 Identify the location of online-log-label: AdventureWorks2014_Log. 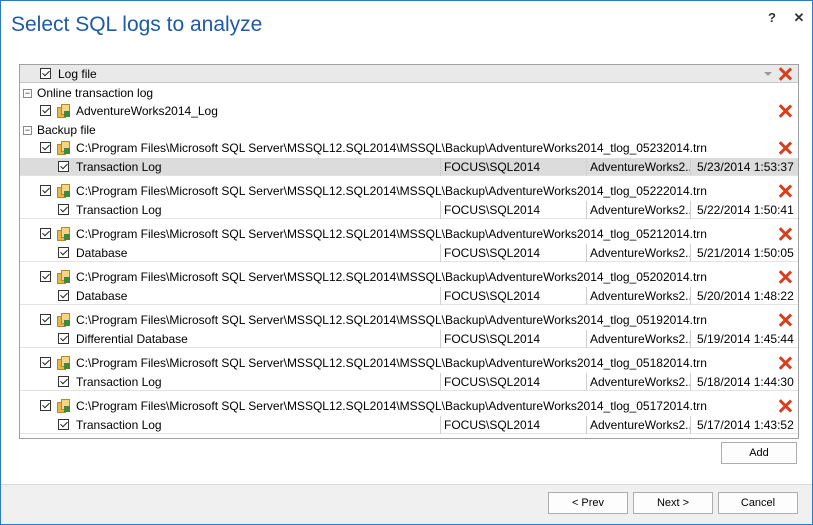
(147, 111).